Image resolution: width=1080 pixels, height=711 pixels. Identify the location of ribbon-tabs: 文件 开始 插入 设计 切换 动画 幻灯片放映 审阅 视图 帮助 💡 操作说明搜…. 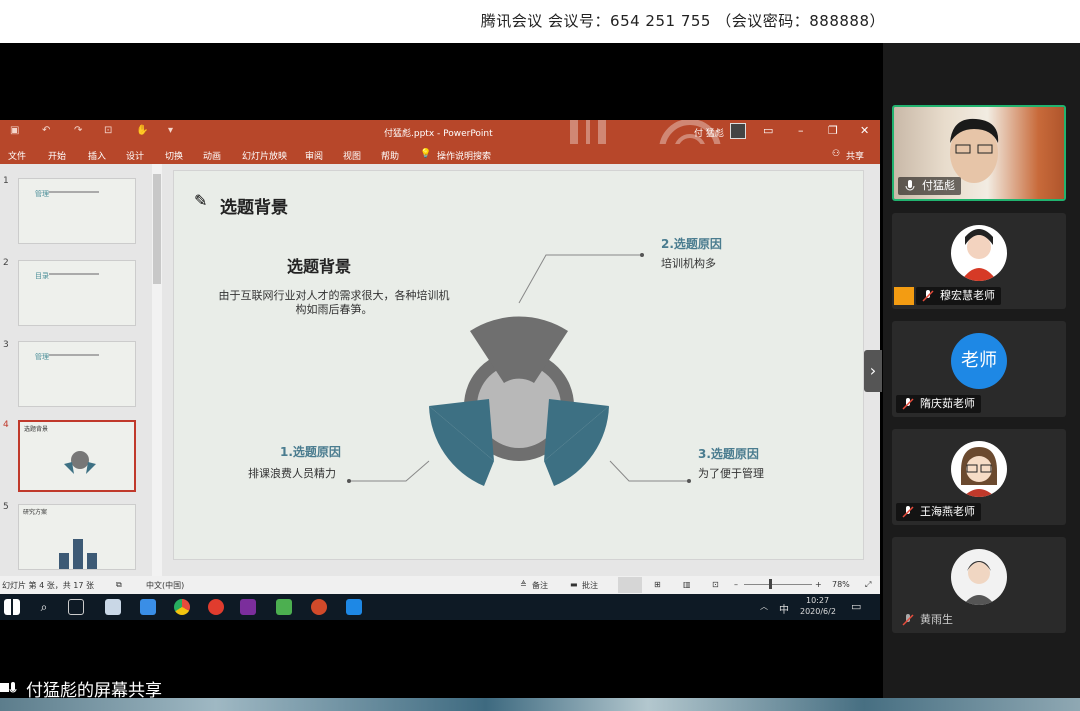
(440, 154).